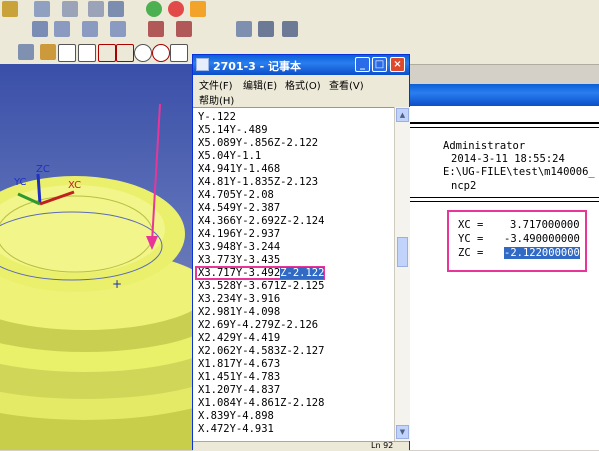 Image resolution: width=599 pixels, height=451 pixels. Describe the element at coordinates (216, 99) in the screenshot. I see `menu-help: 帮助(H)` at that location.